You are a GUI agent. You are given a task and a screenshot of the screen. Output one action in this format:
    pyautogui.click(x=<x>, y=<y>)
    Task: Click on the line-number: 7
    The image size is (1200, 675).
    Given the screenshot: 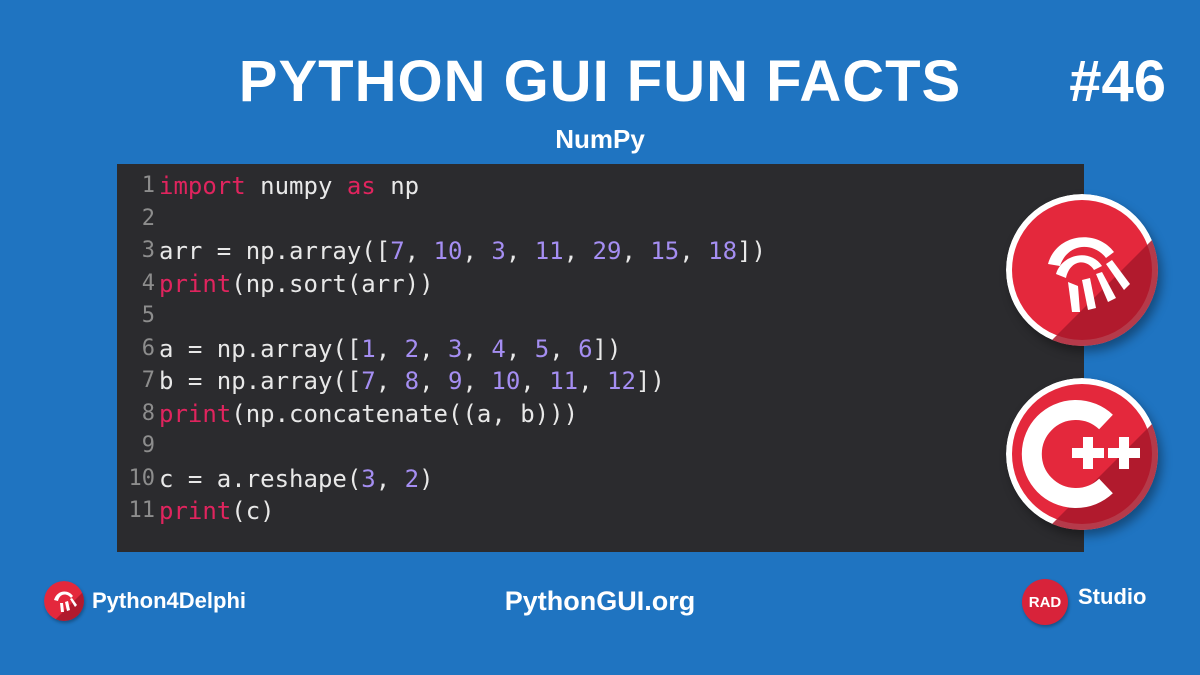 What is the action you would take?
    pyautogui.click(x=148, y=380)
    